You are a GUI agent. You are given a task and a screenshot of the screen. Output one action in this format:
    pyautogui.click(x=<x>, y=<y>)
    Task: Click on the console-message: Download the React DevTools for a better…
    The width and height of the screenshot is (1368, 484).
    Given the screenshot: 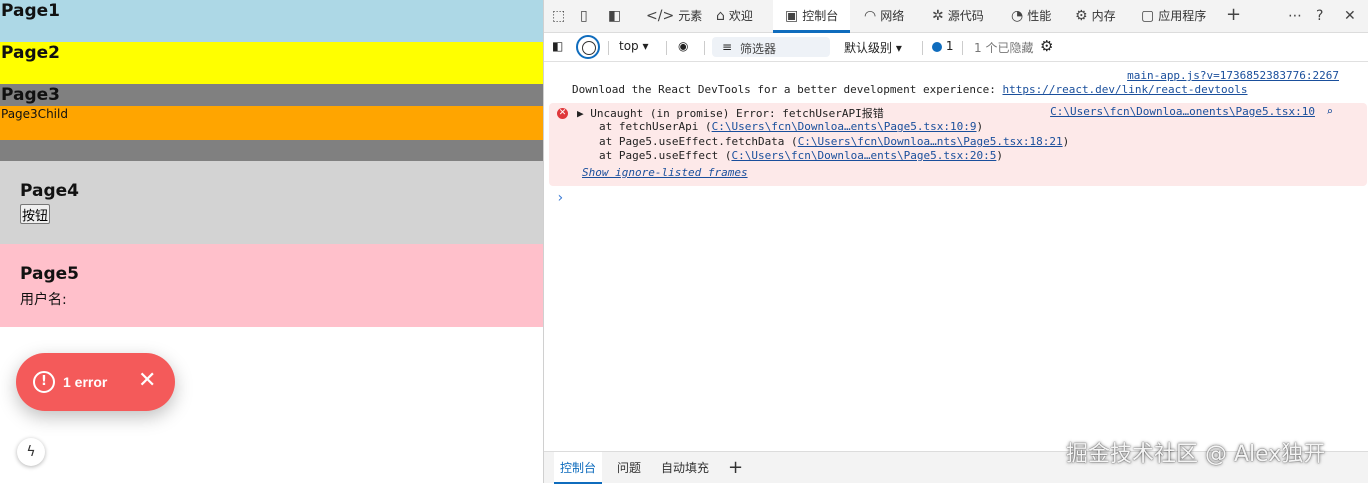 What is the action you would take?
    pyautogui.click(x=910, y=89)
    